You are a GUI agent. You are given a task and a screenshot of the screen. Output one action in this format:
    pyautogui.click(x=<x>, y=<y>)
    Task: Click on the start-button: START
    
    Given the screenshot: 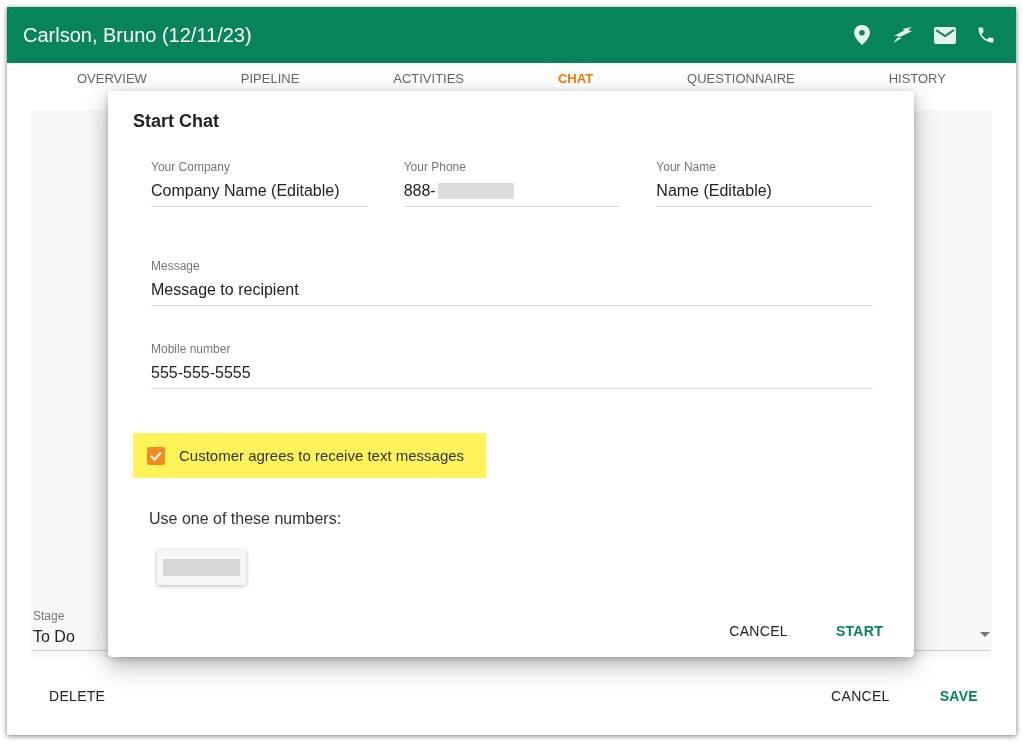 What is the action you would take?
    pyautogui.click(x=859, y=631)
    